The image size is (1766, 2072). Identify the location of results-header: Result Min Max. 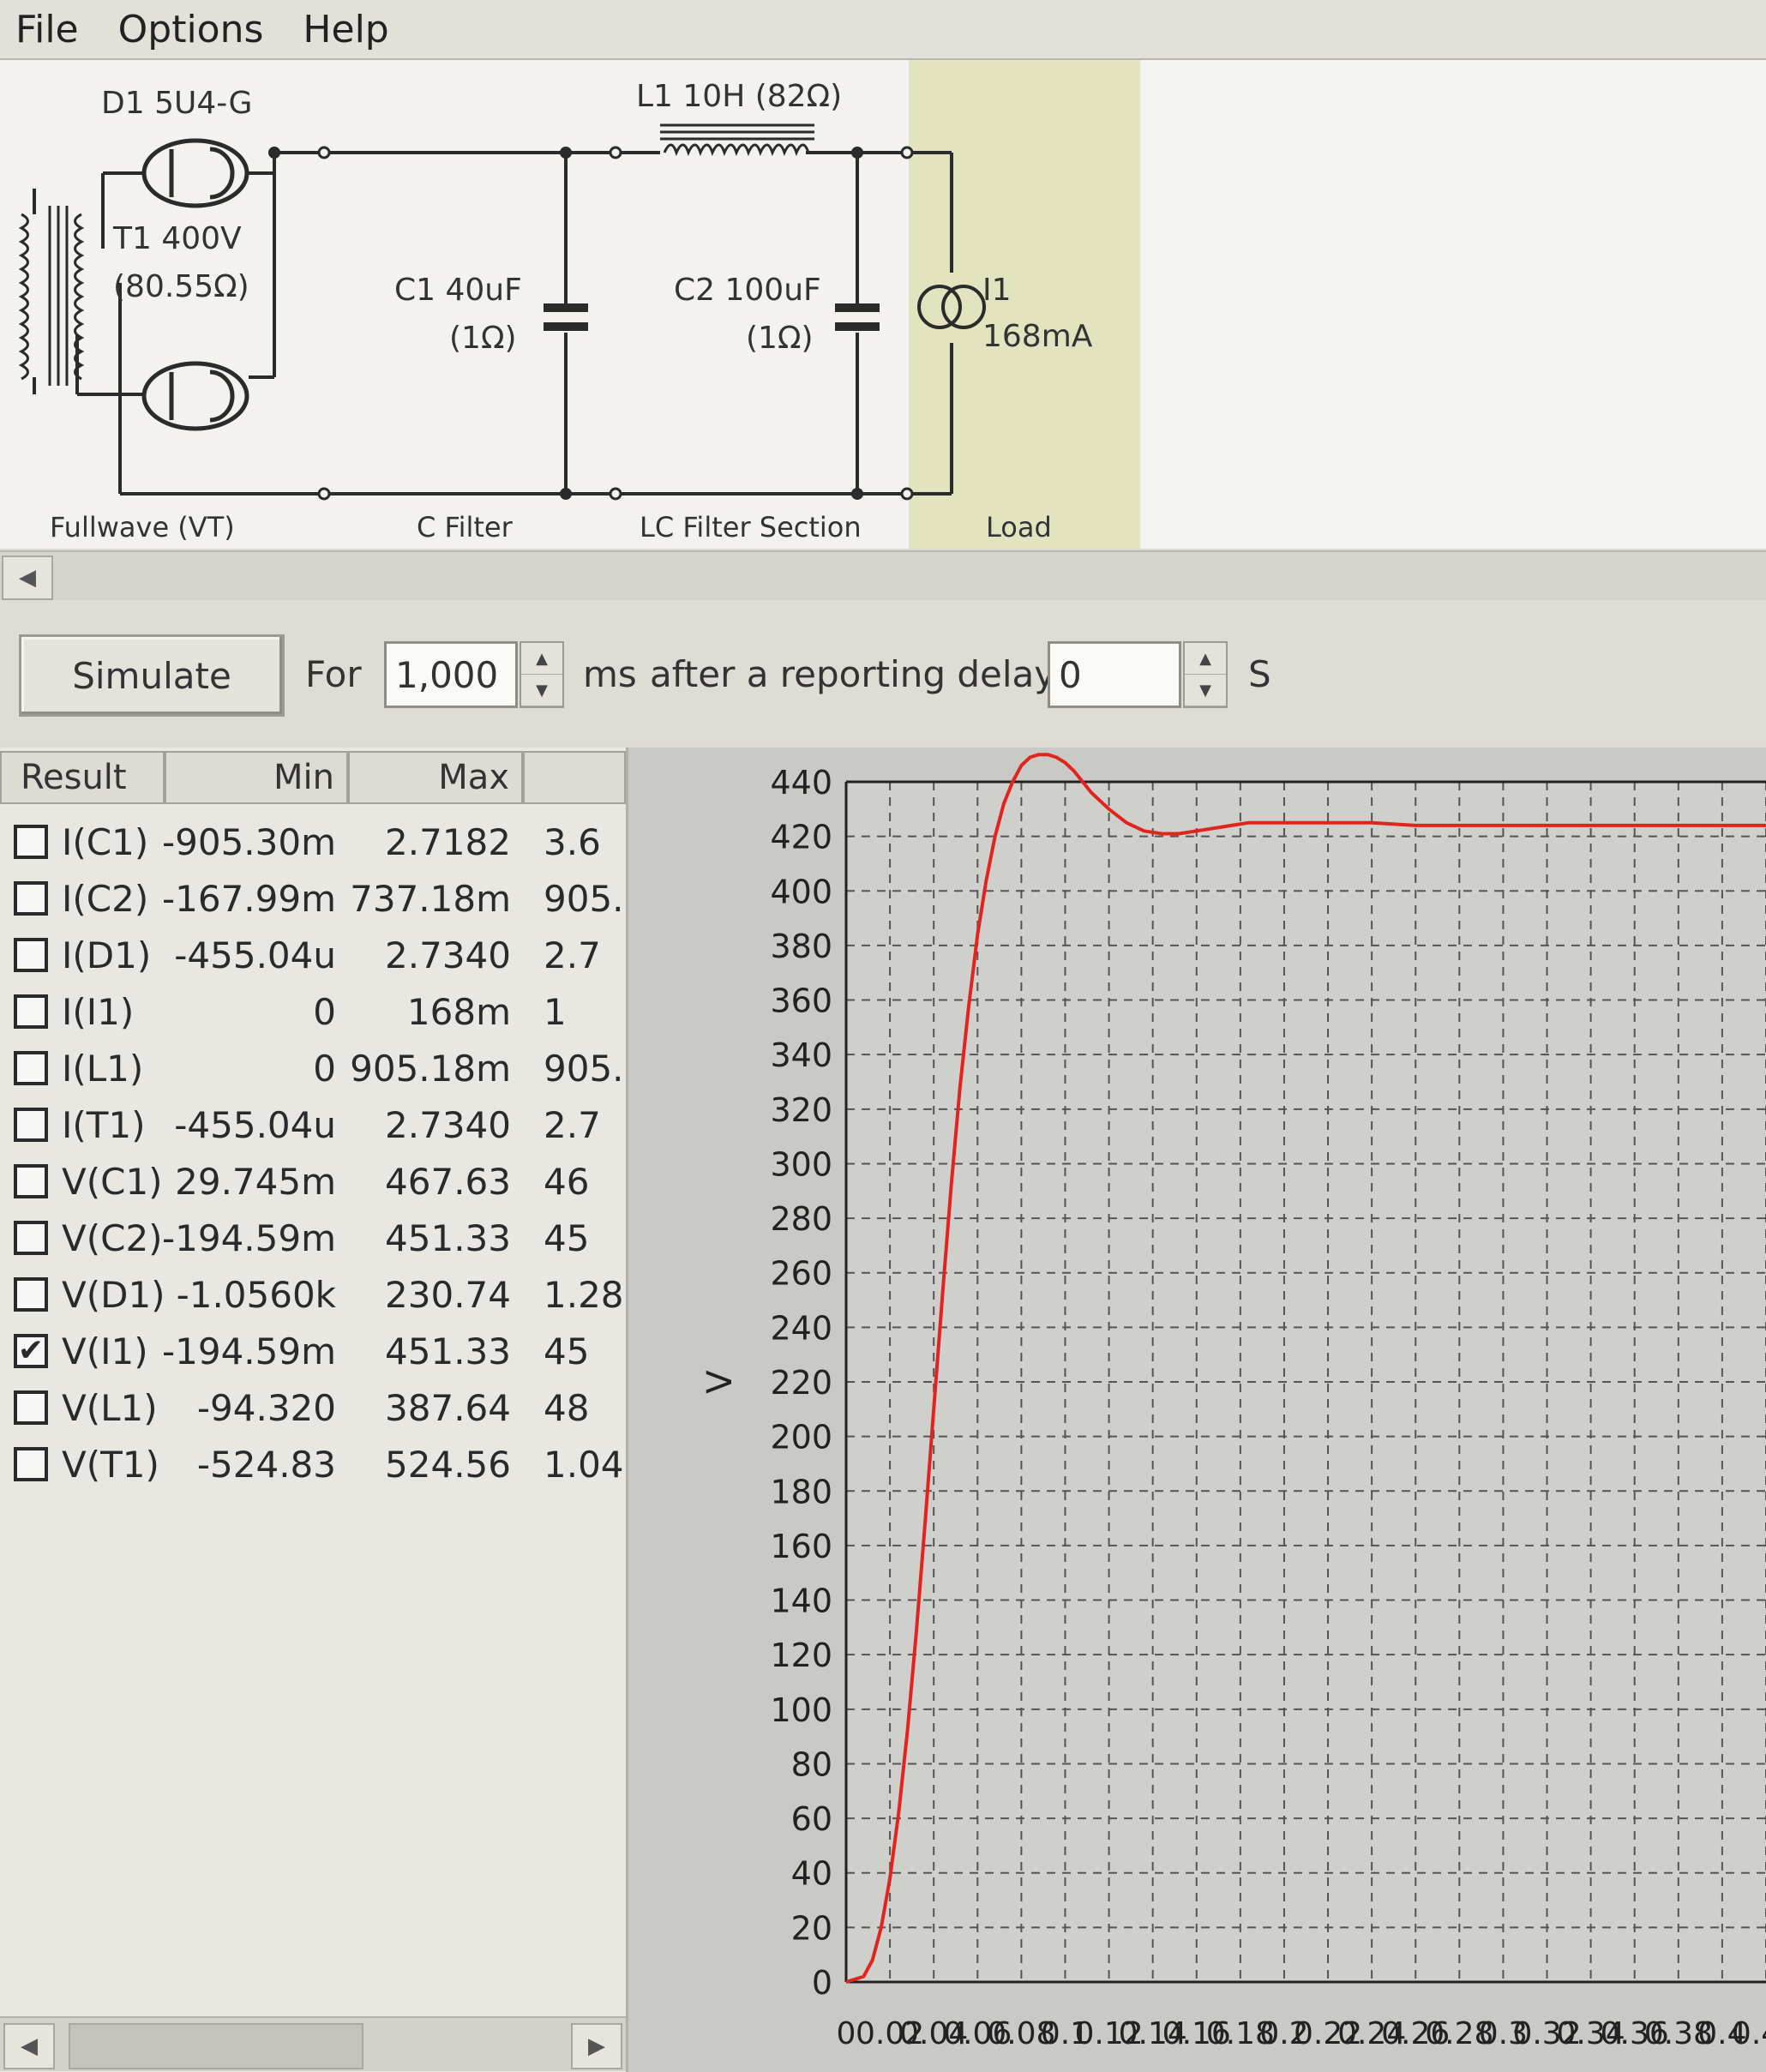
(313, 779).